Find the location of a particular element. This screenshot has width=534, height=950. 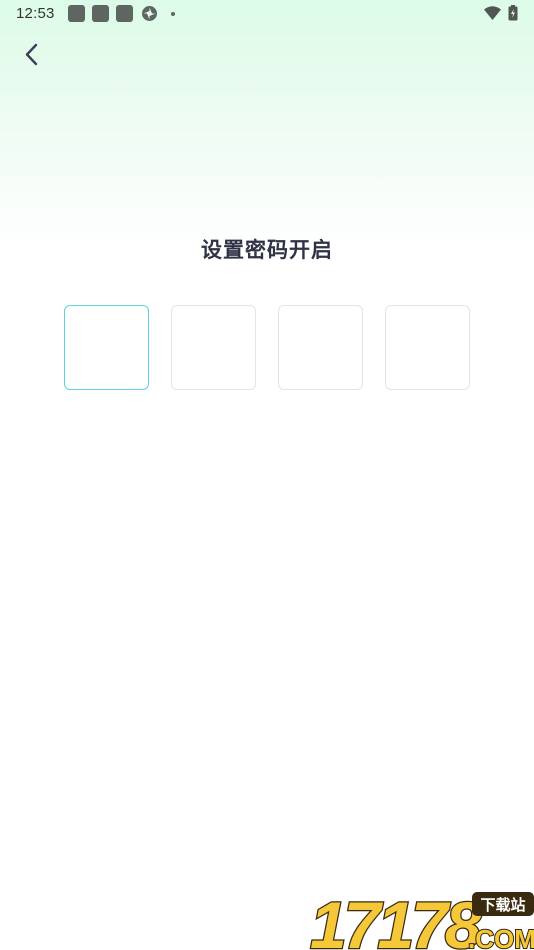

watermark-number: 17178 is located at coordinates (396, 919).